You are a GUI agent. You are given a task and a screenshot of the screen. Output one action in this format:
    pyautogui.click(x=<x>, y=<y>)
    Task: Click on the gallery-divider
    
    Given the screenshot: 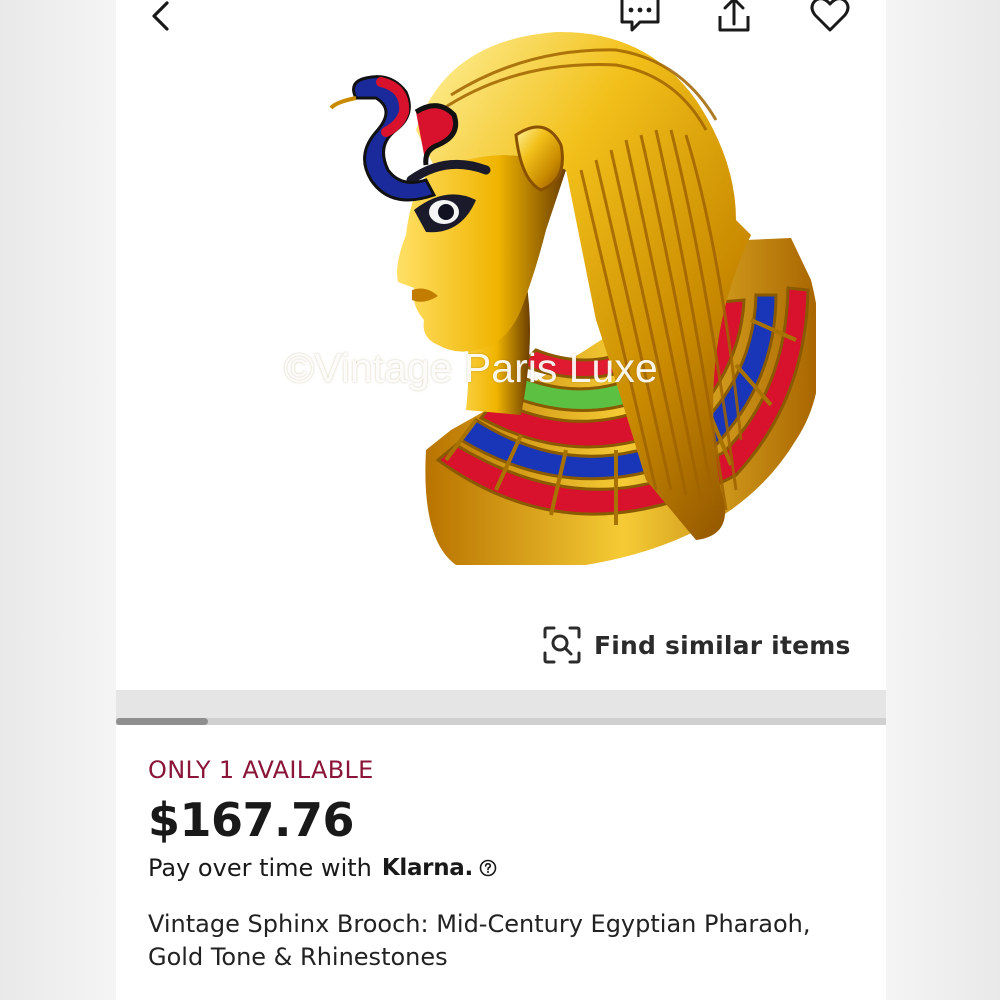 What is the action you would take?
    pyautogui.click(x=501, y=704)
    